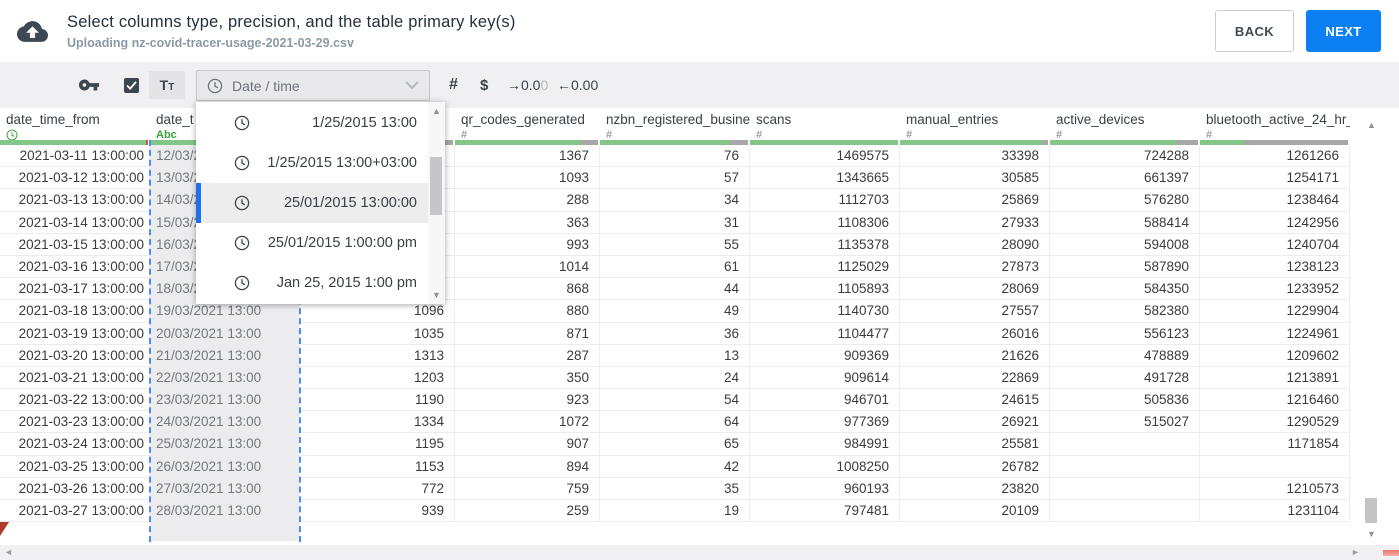  I want to click on table-cell: 27/03/2021 13:00, so click(225, 488).